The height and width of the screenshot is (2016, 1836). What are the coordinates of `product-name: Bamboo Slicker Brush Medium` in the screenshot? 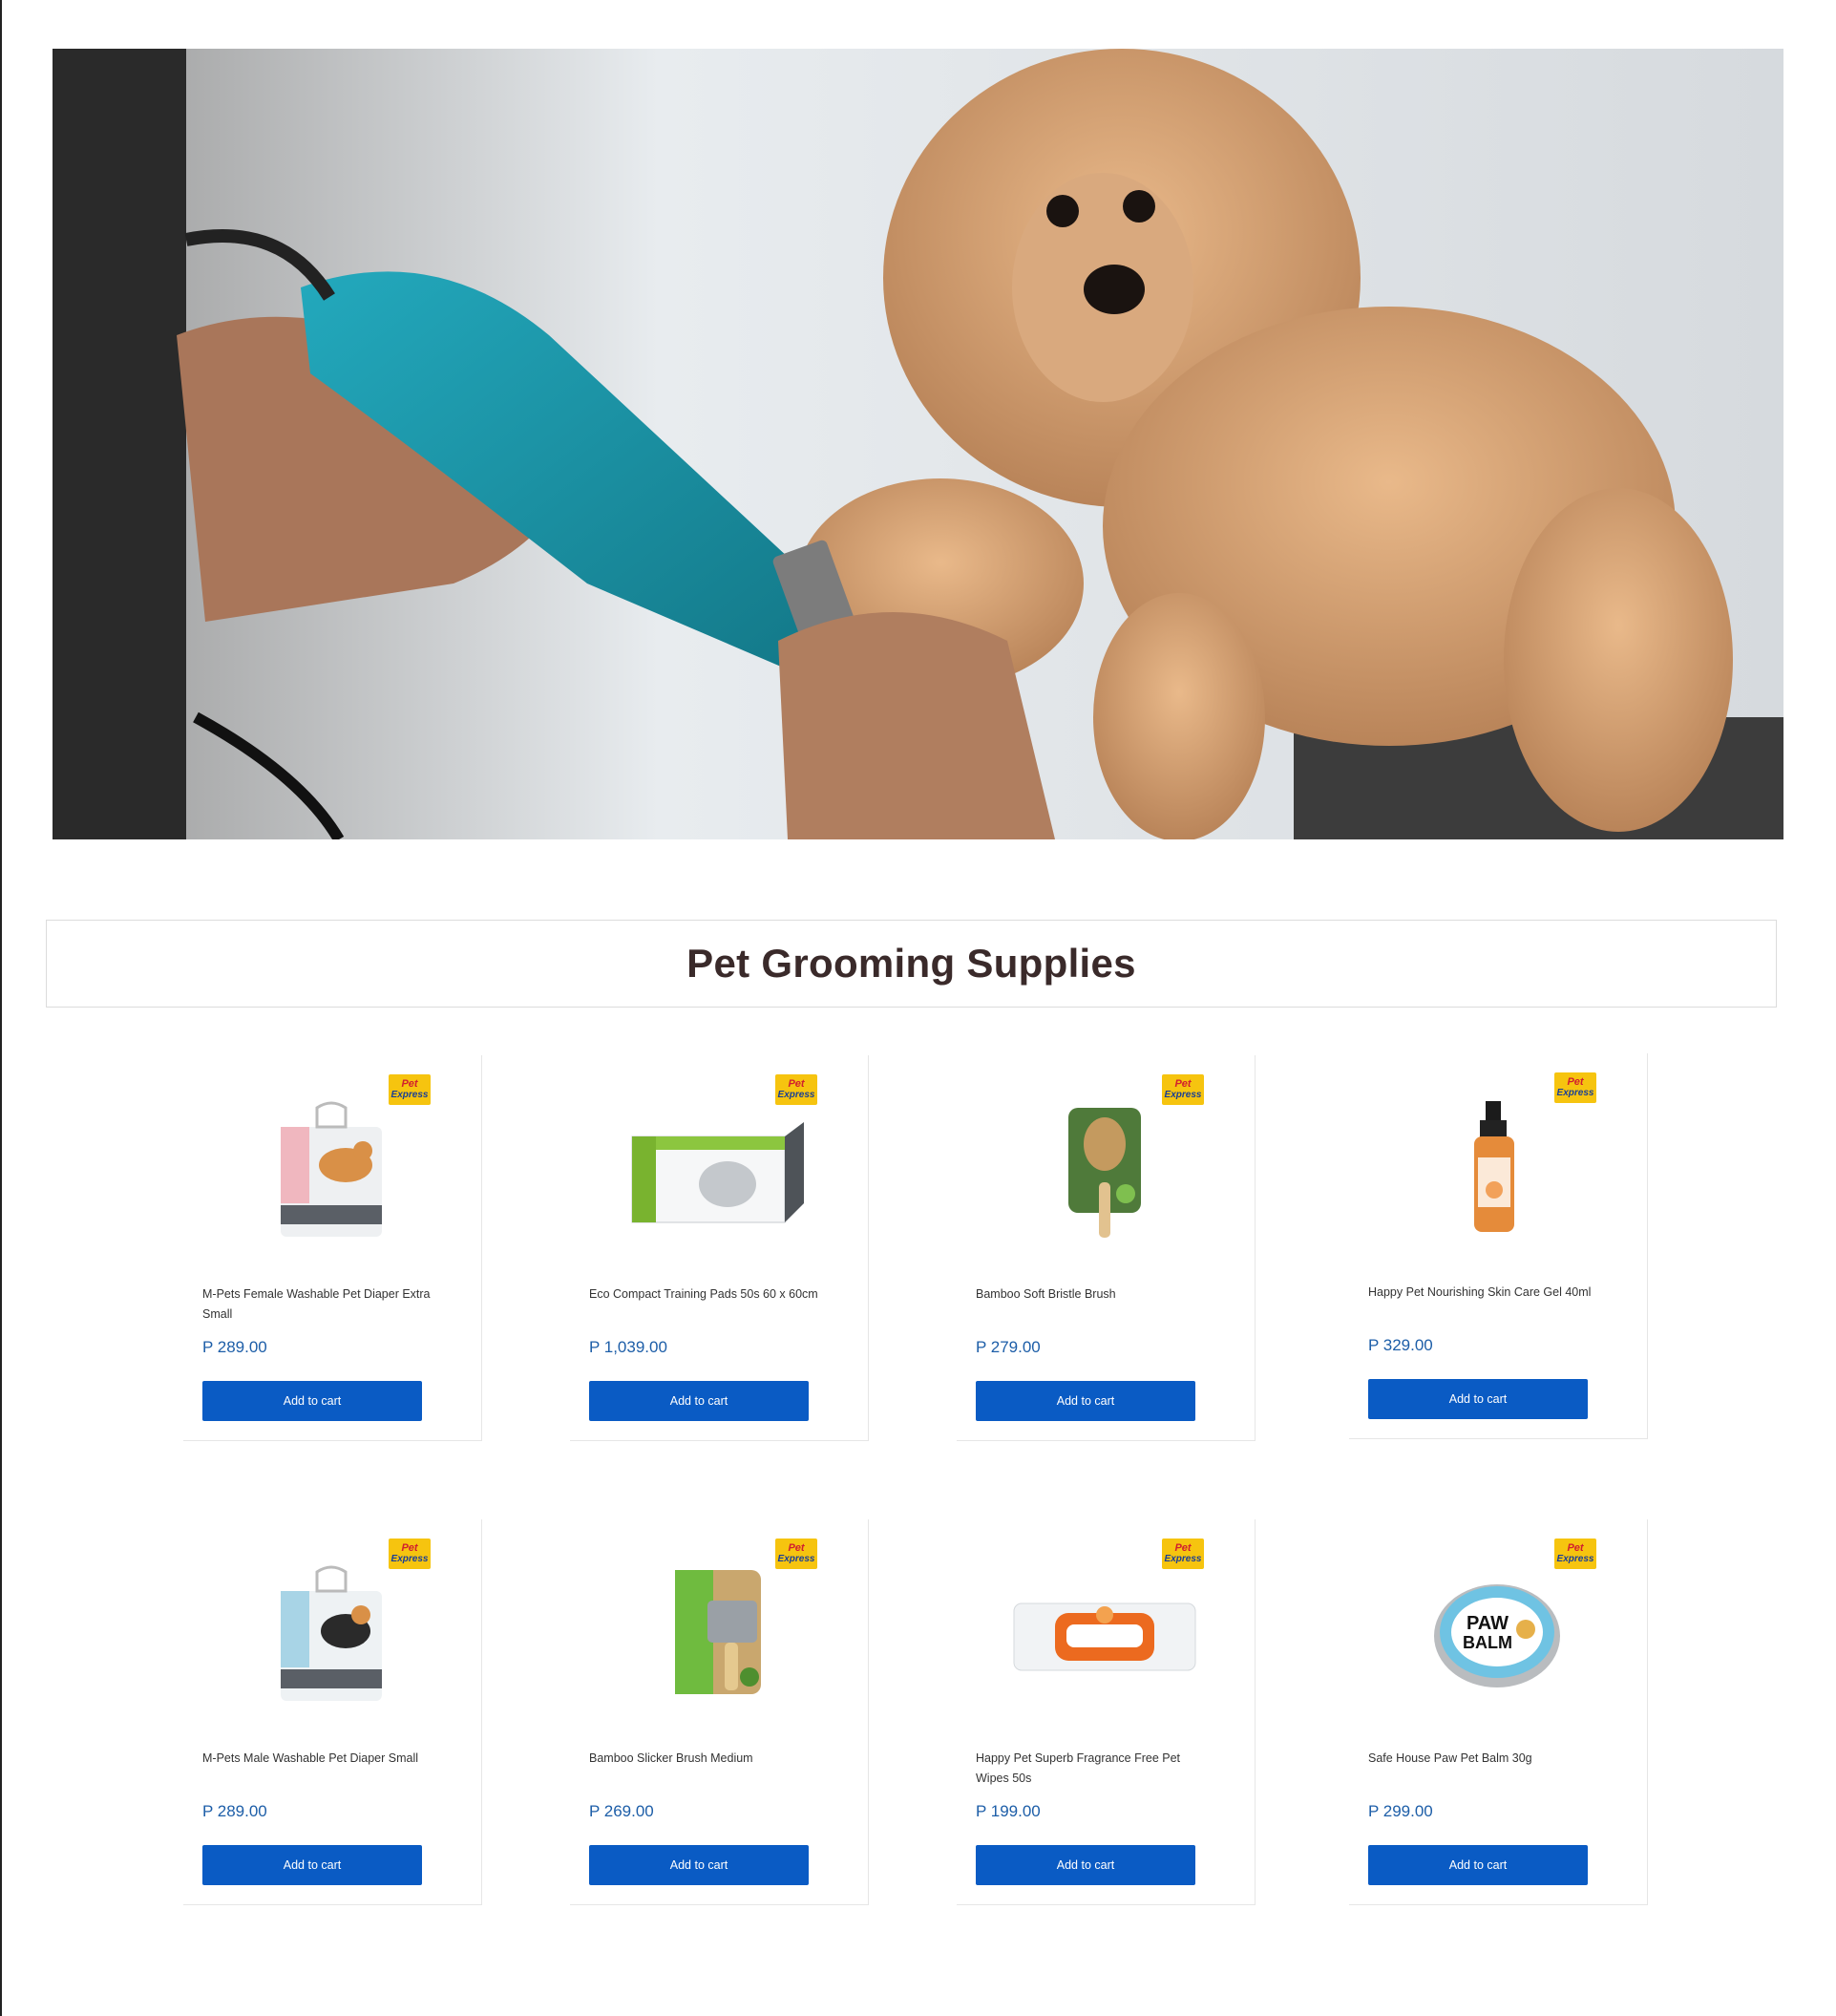 It's located at (703, 1759).